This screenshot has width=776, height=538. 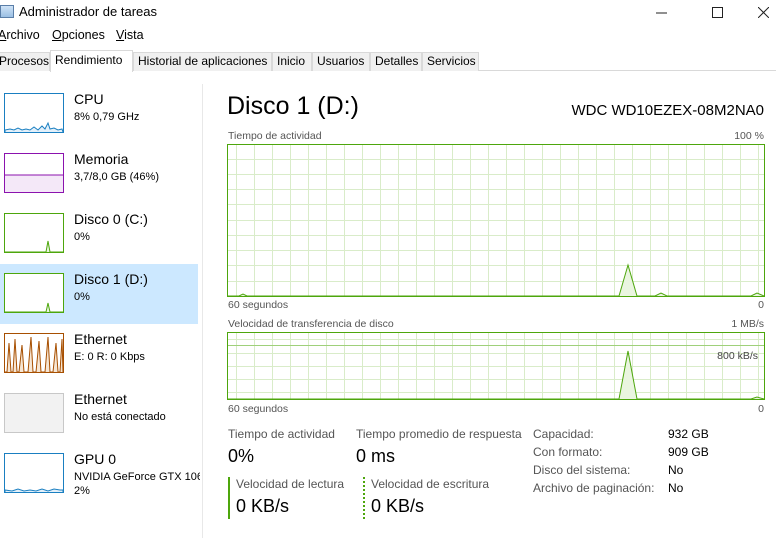 What do you see at coordinates (258, 305) in the screenshot?
I see `graph1-time-label: 60 segundos` at bounding box center [258, 305].